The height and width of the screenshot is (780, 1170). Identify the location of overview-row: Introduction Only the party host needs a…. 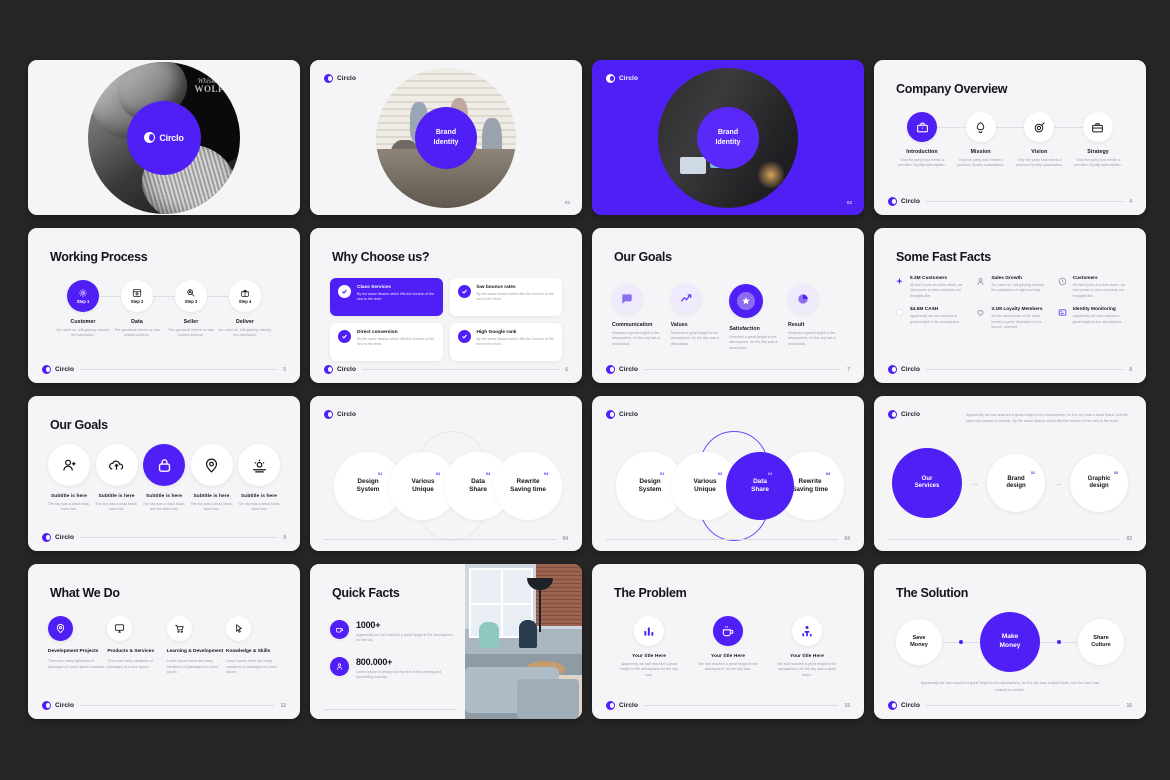
(1010, 140).